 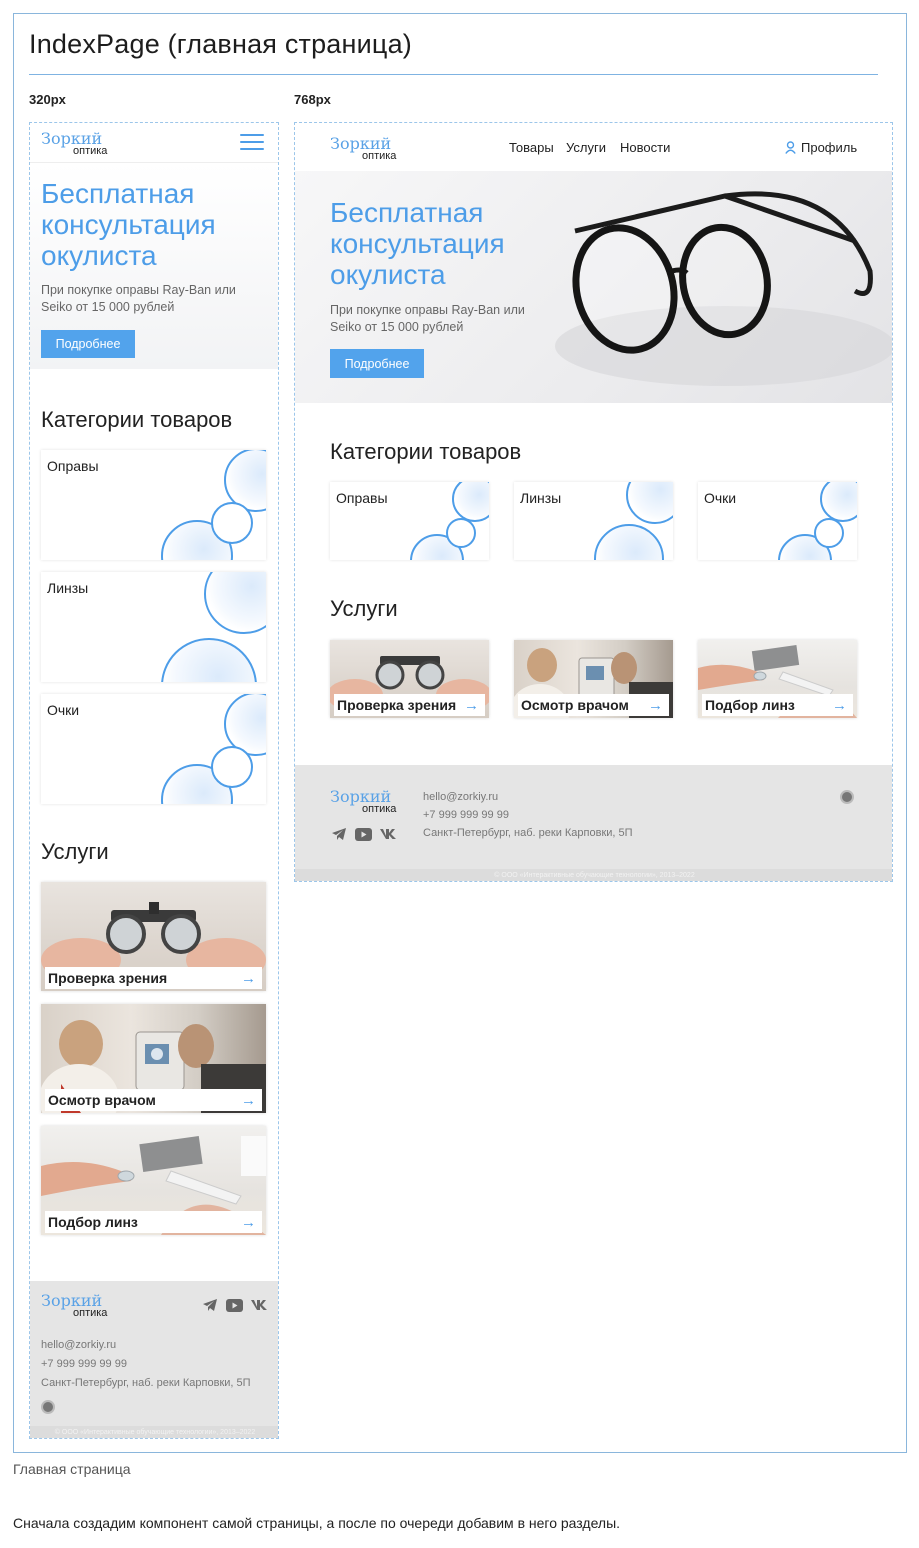 What do you see at coordinates (407, 212) in the screenshot?
I see `hero-title-line: Бесплатная` at bounding box center [407, 212].